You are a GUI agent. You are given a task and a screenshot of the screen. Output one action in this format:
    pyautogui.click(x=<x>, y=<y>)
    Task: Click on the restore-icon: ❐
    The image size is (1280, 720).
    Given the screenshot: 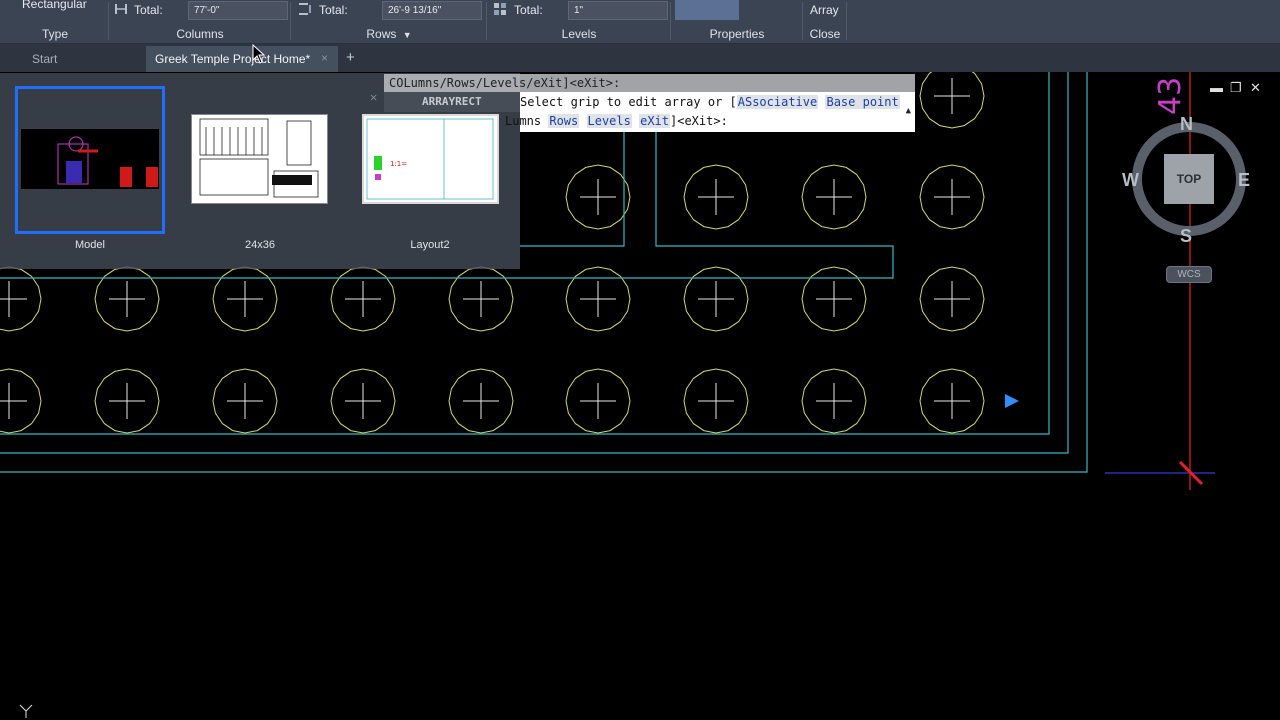 What is the action you would take?
    pyautogui.click(x=1236, y=88)
    